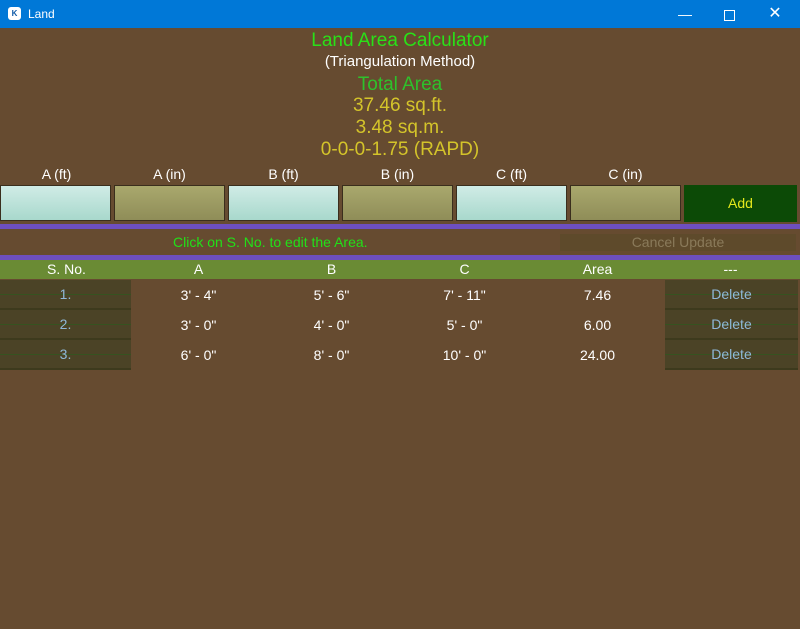 This screenshot has width=800, height=629. I want to click on cell-c: 7' - 11", so click(464, 295).